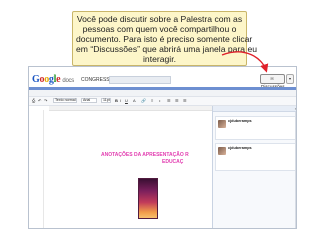 Image resolution: width=320 pixels, height=240 pixels. I want to click on logo-docs-text: docs, so click(68, 81).